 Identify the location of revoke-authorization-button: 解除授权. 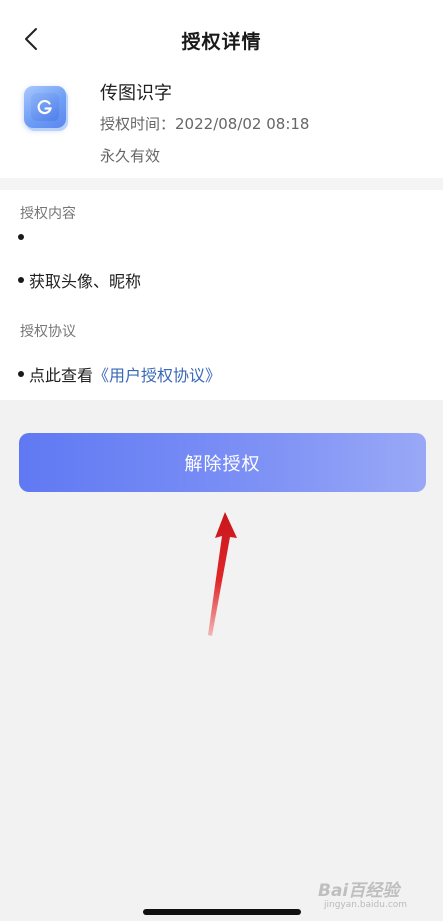
(222, 462).